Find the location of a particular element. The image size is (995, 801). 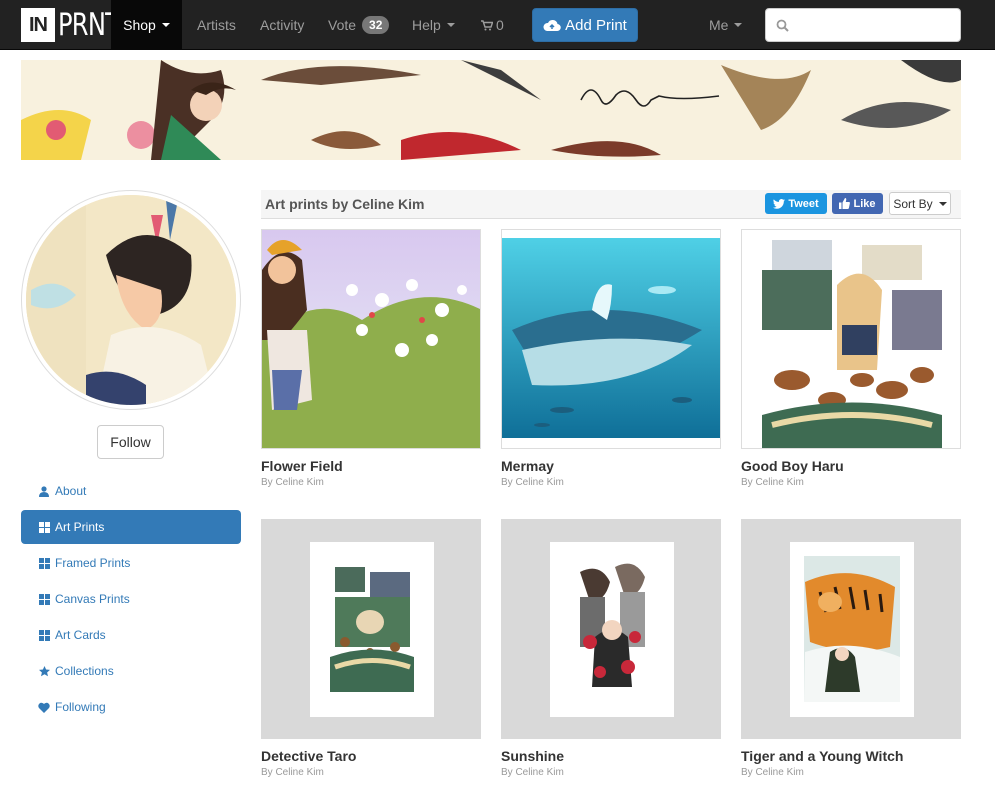

nav-shop-label: Shop is located at coordinates (139, 25).